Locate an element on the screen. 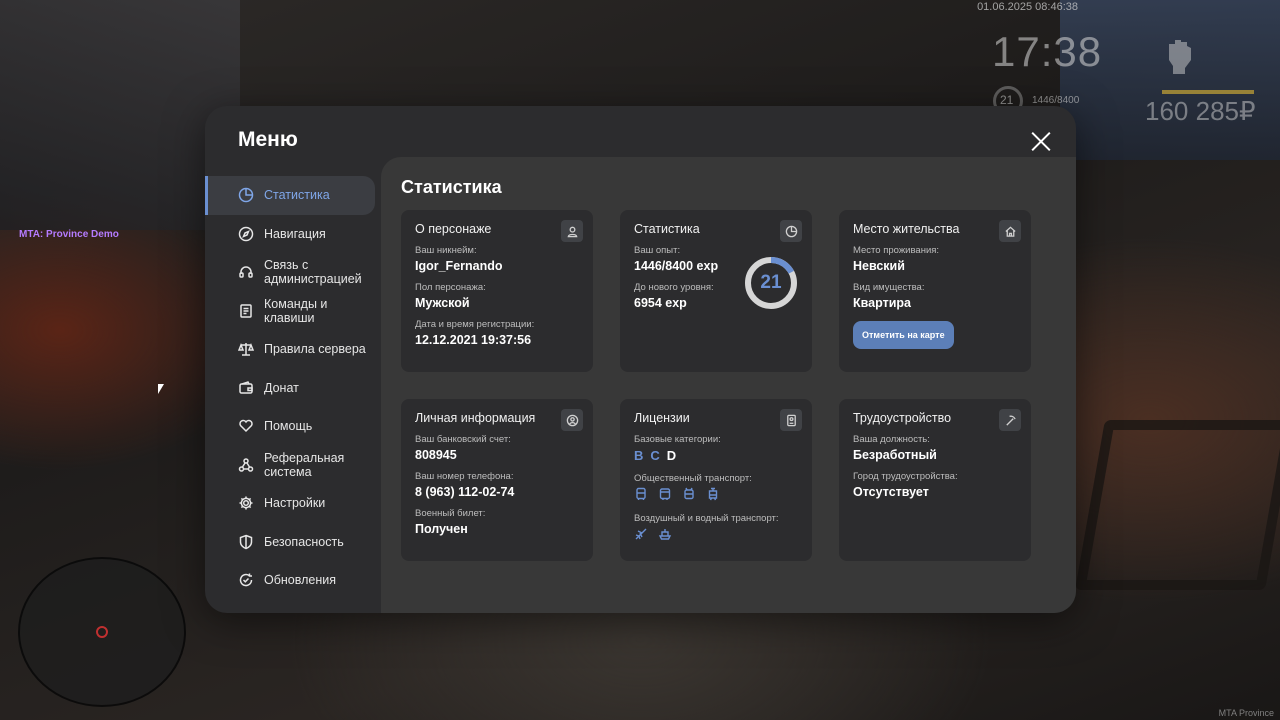 The width and height of the screenshot is (1280, 720). home-icon is located at coordinates (1010, 231).